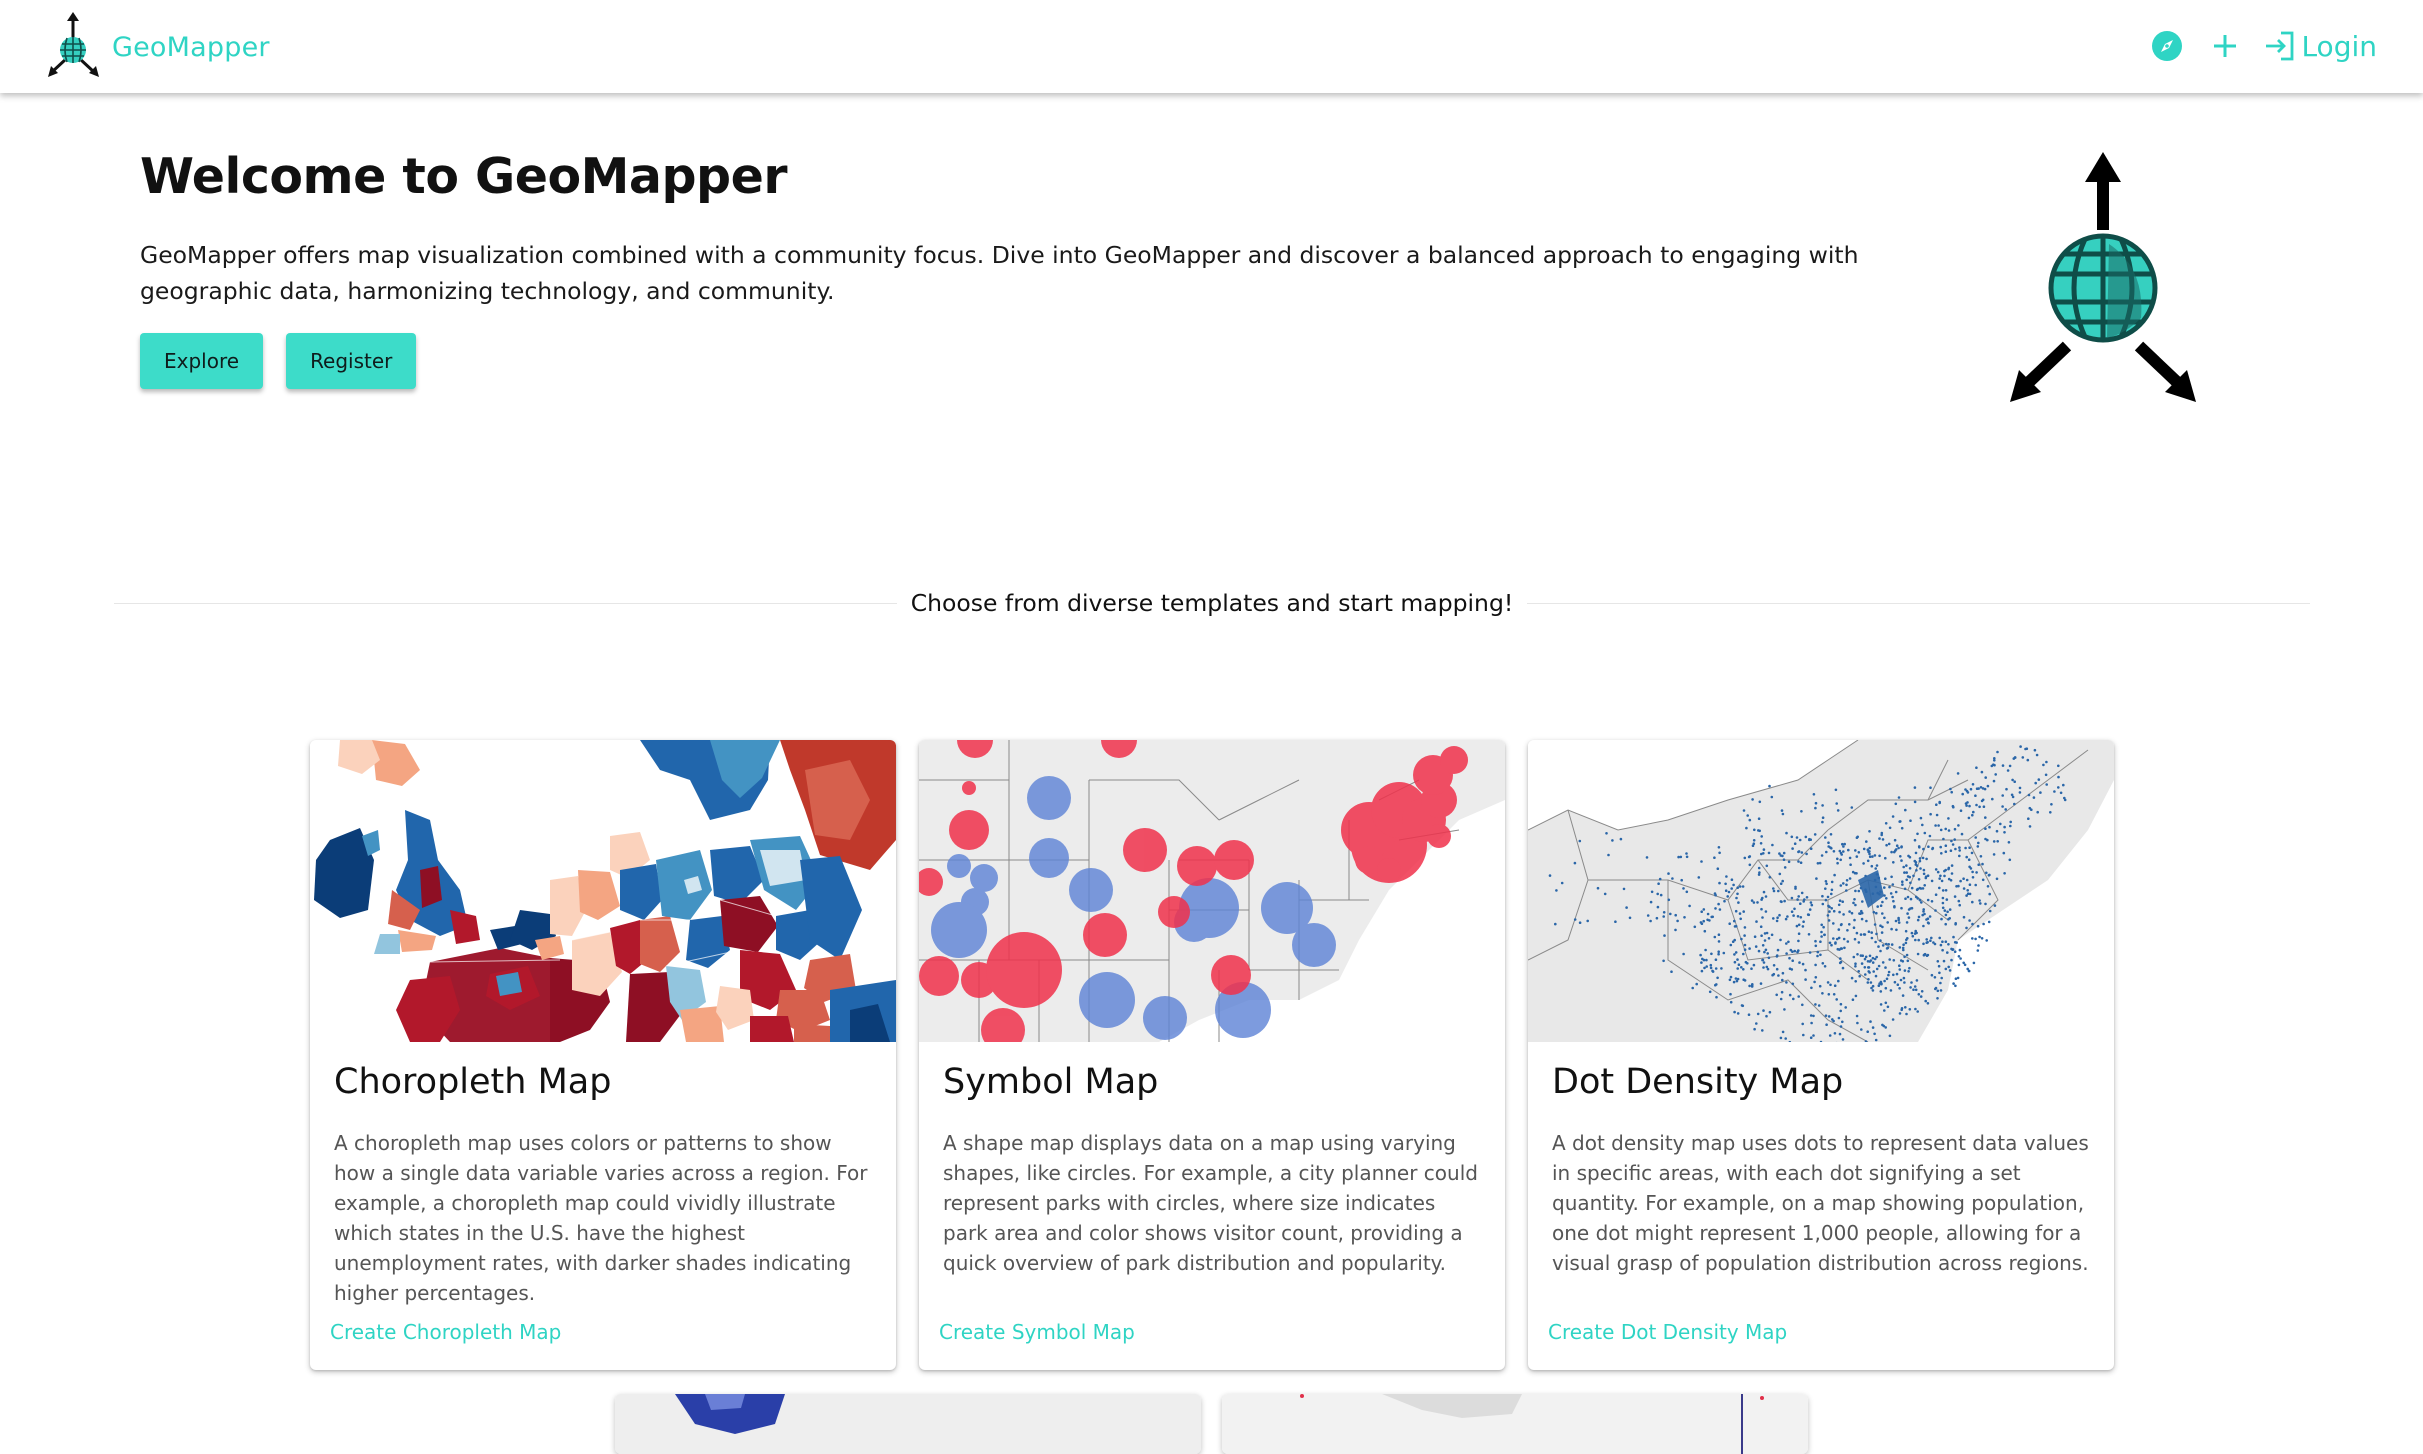 This screenshot has width=2423, height=1454. I want to click on register-button: Register, so click(351, 361).